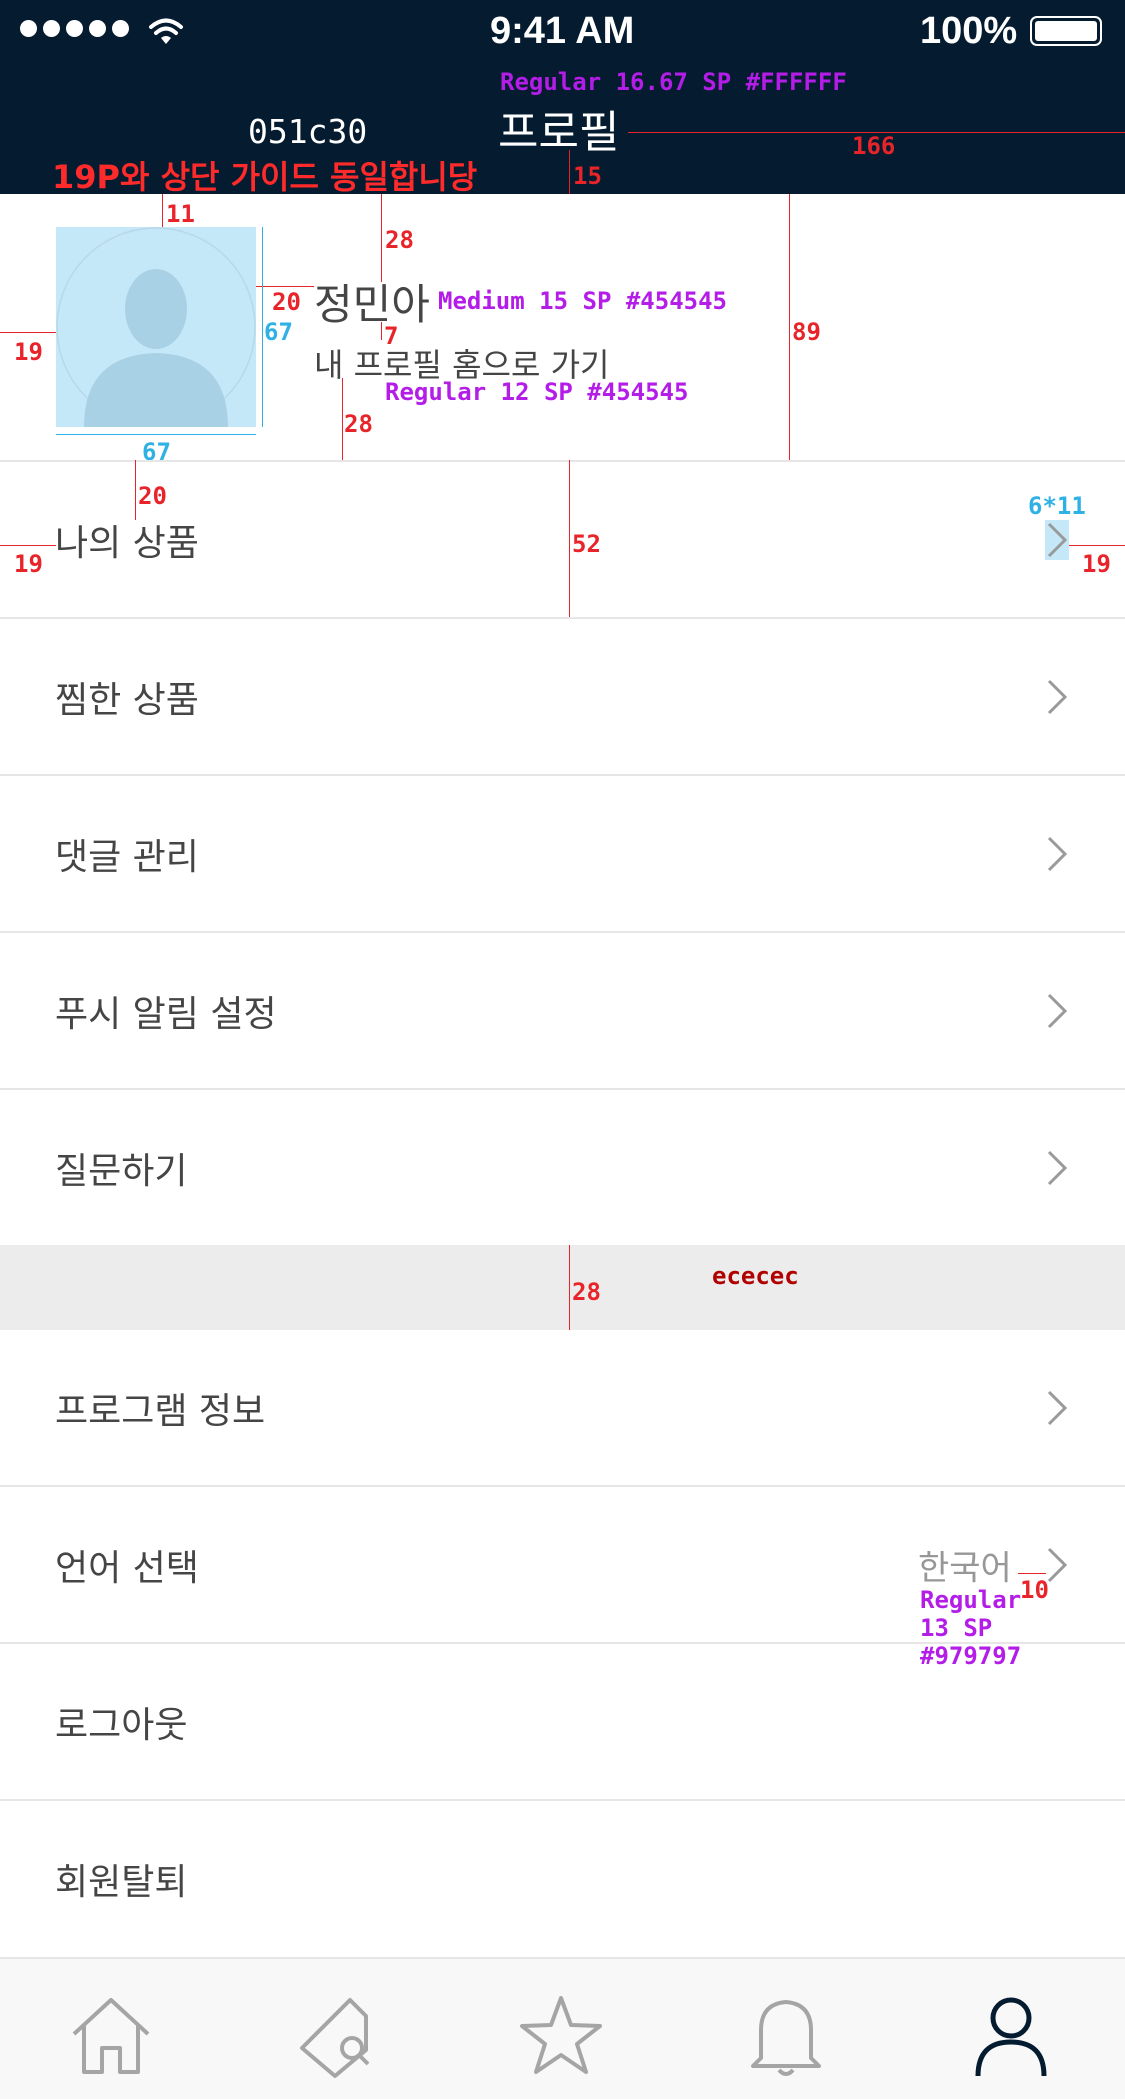 The image size is (1125, 2099). I want to click on status-time: 9:41 AM, so click(562, 31).